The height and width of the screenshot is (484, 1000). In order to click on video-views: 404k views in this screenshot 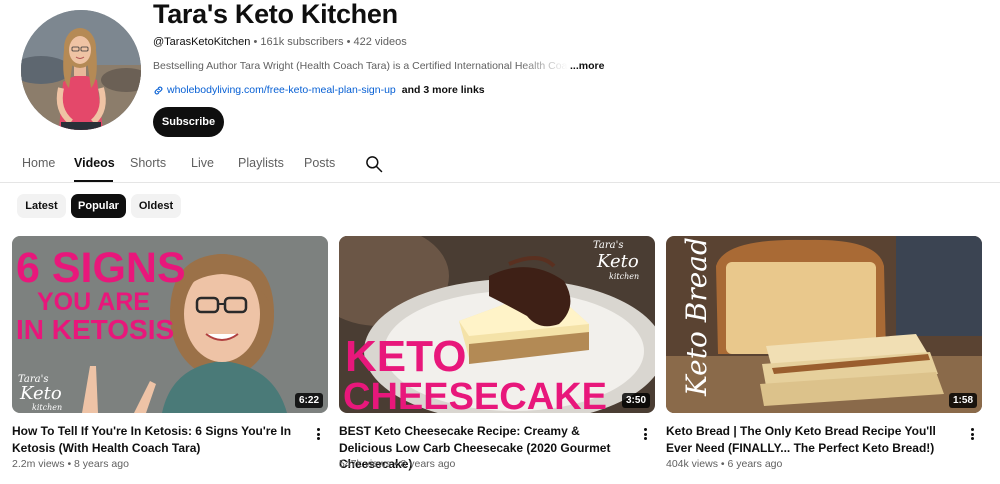, I will do `click(692, 464)`.